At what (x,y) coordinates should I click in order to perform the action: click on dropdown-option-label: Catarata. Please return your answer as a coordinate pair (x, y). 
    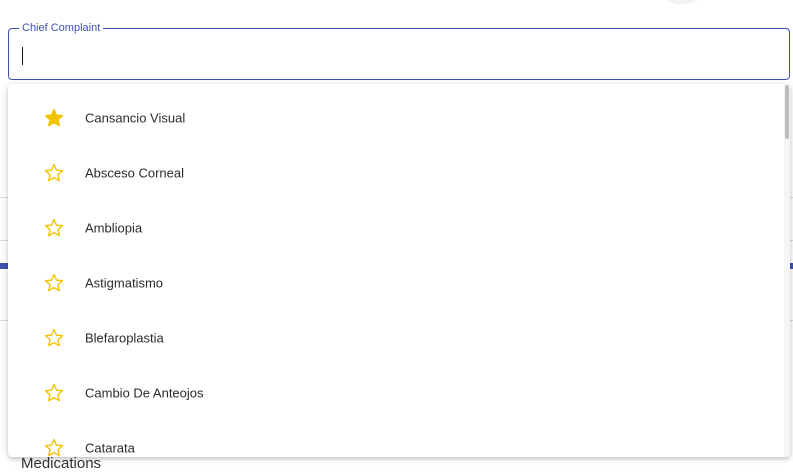
    Looking at the image, I should click on (110, 447).